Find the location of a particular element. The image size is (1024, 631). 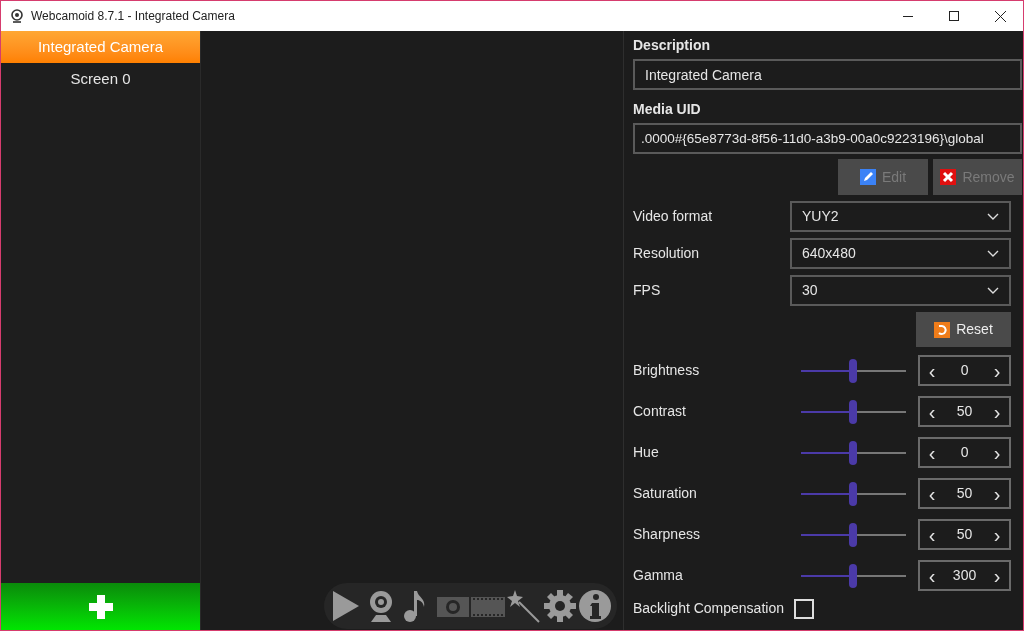

field-label: Gamma is located at coordinates (658, 575).